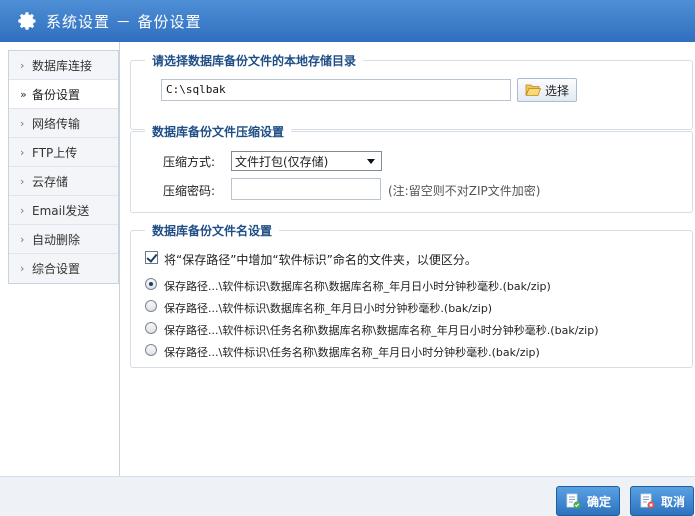 This screenshot has width=695, height=516. Describe the element at coordinates (23, 94) in the screenshot. I see `double-chevron-right-icon: »` at that location.